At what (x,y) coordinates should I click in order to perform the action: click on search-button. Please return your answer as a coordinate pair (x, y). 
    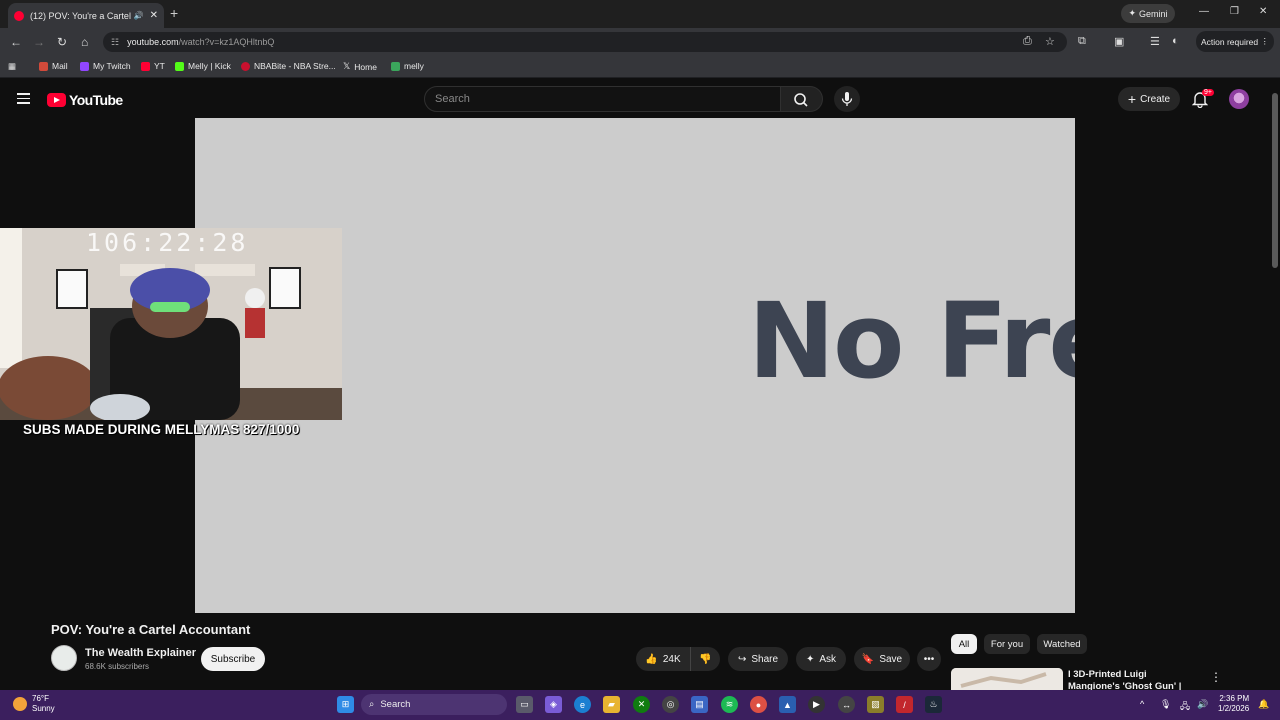
    Looking at the image, I should click on (802, 99).